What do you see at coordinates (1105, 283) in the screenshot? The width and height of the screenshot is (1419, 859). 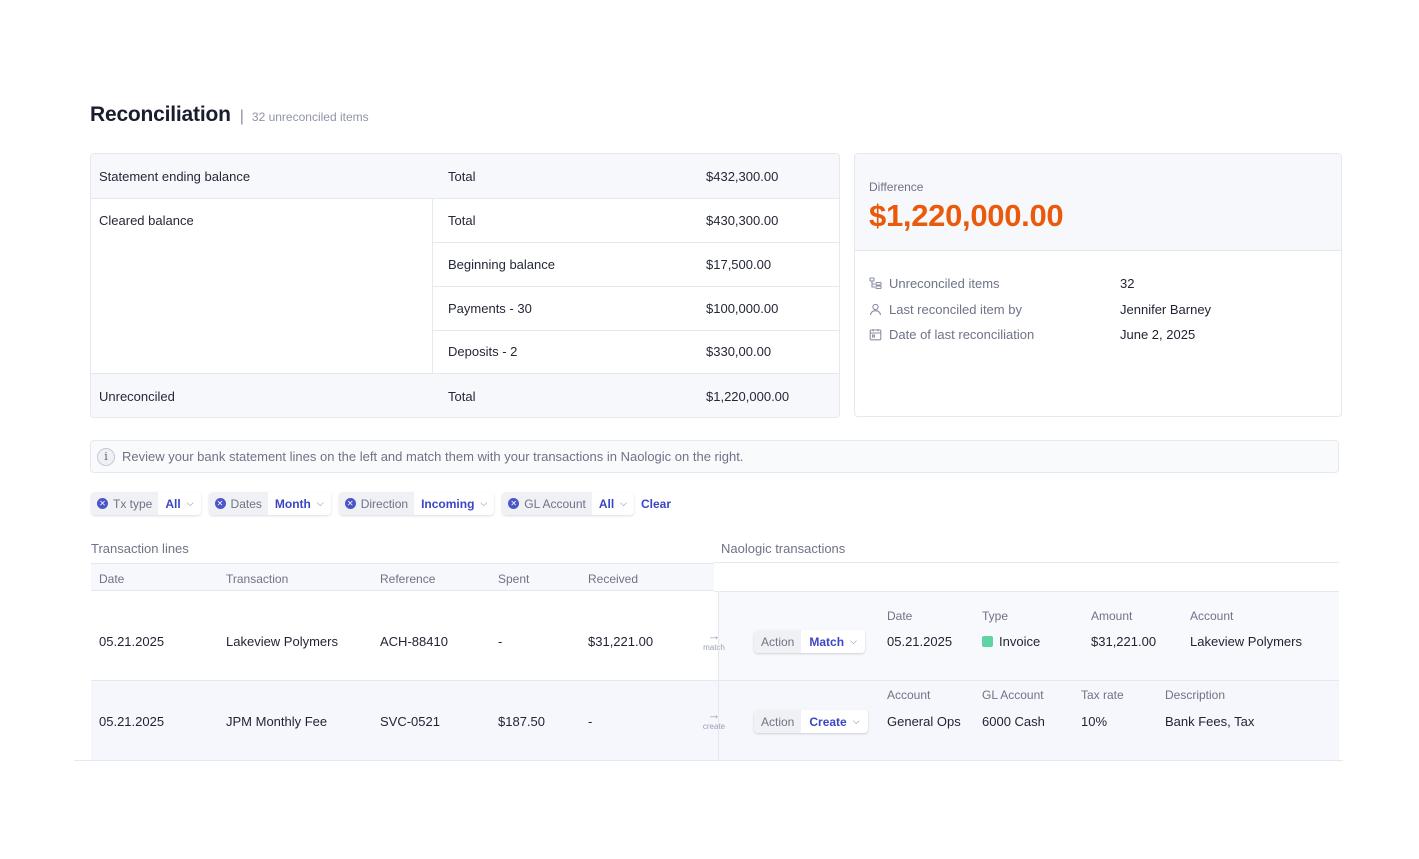 I see `detail-unreconciled-items: Unreconciled items 32` at bounding box center [1105, 283].